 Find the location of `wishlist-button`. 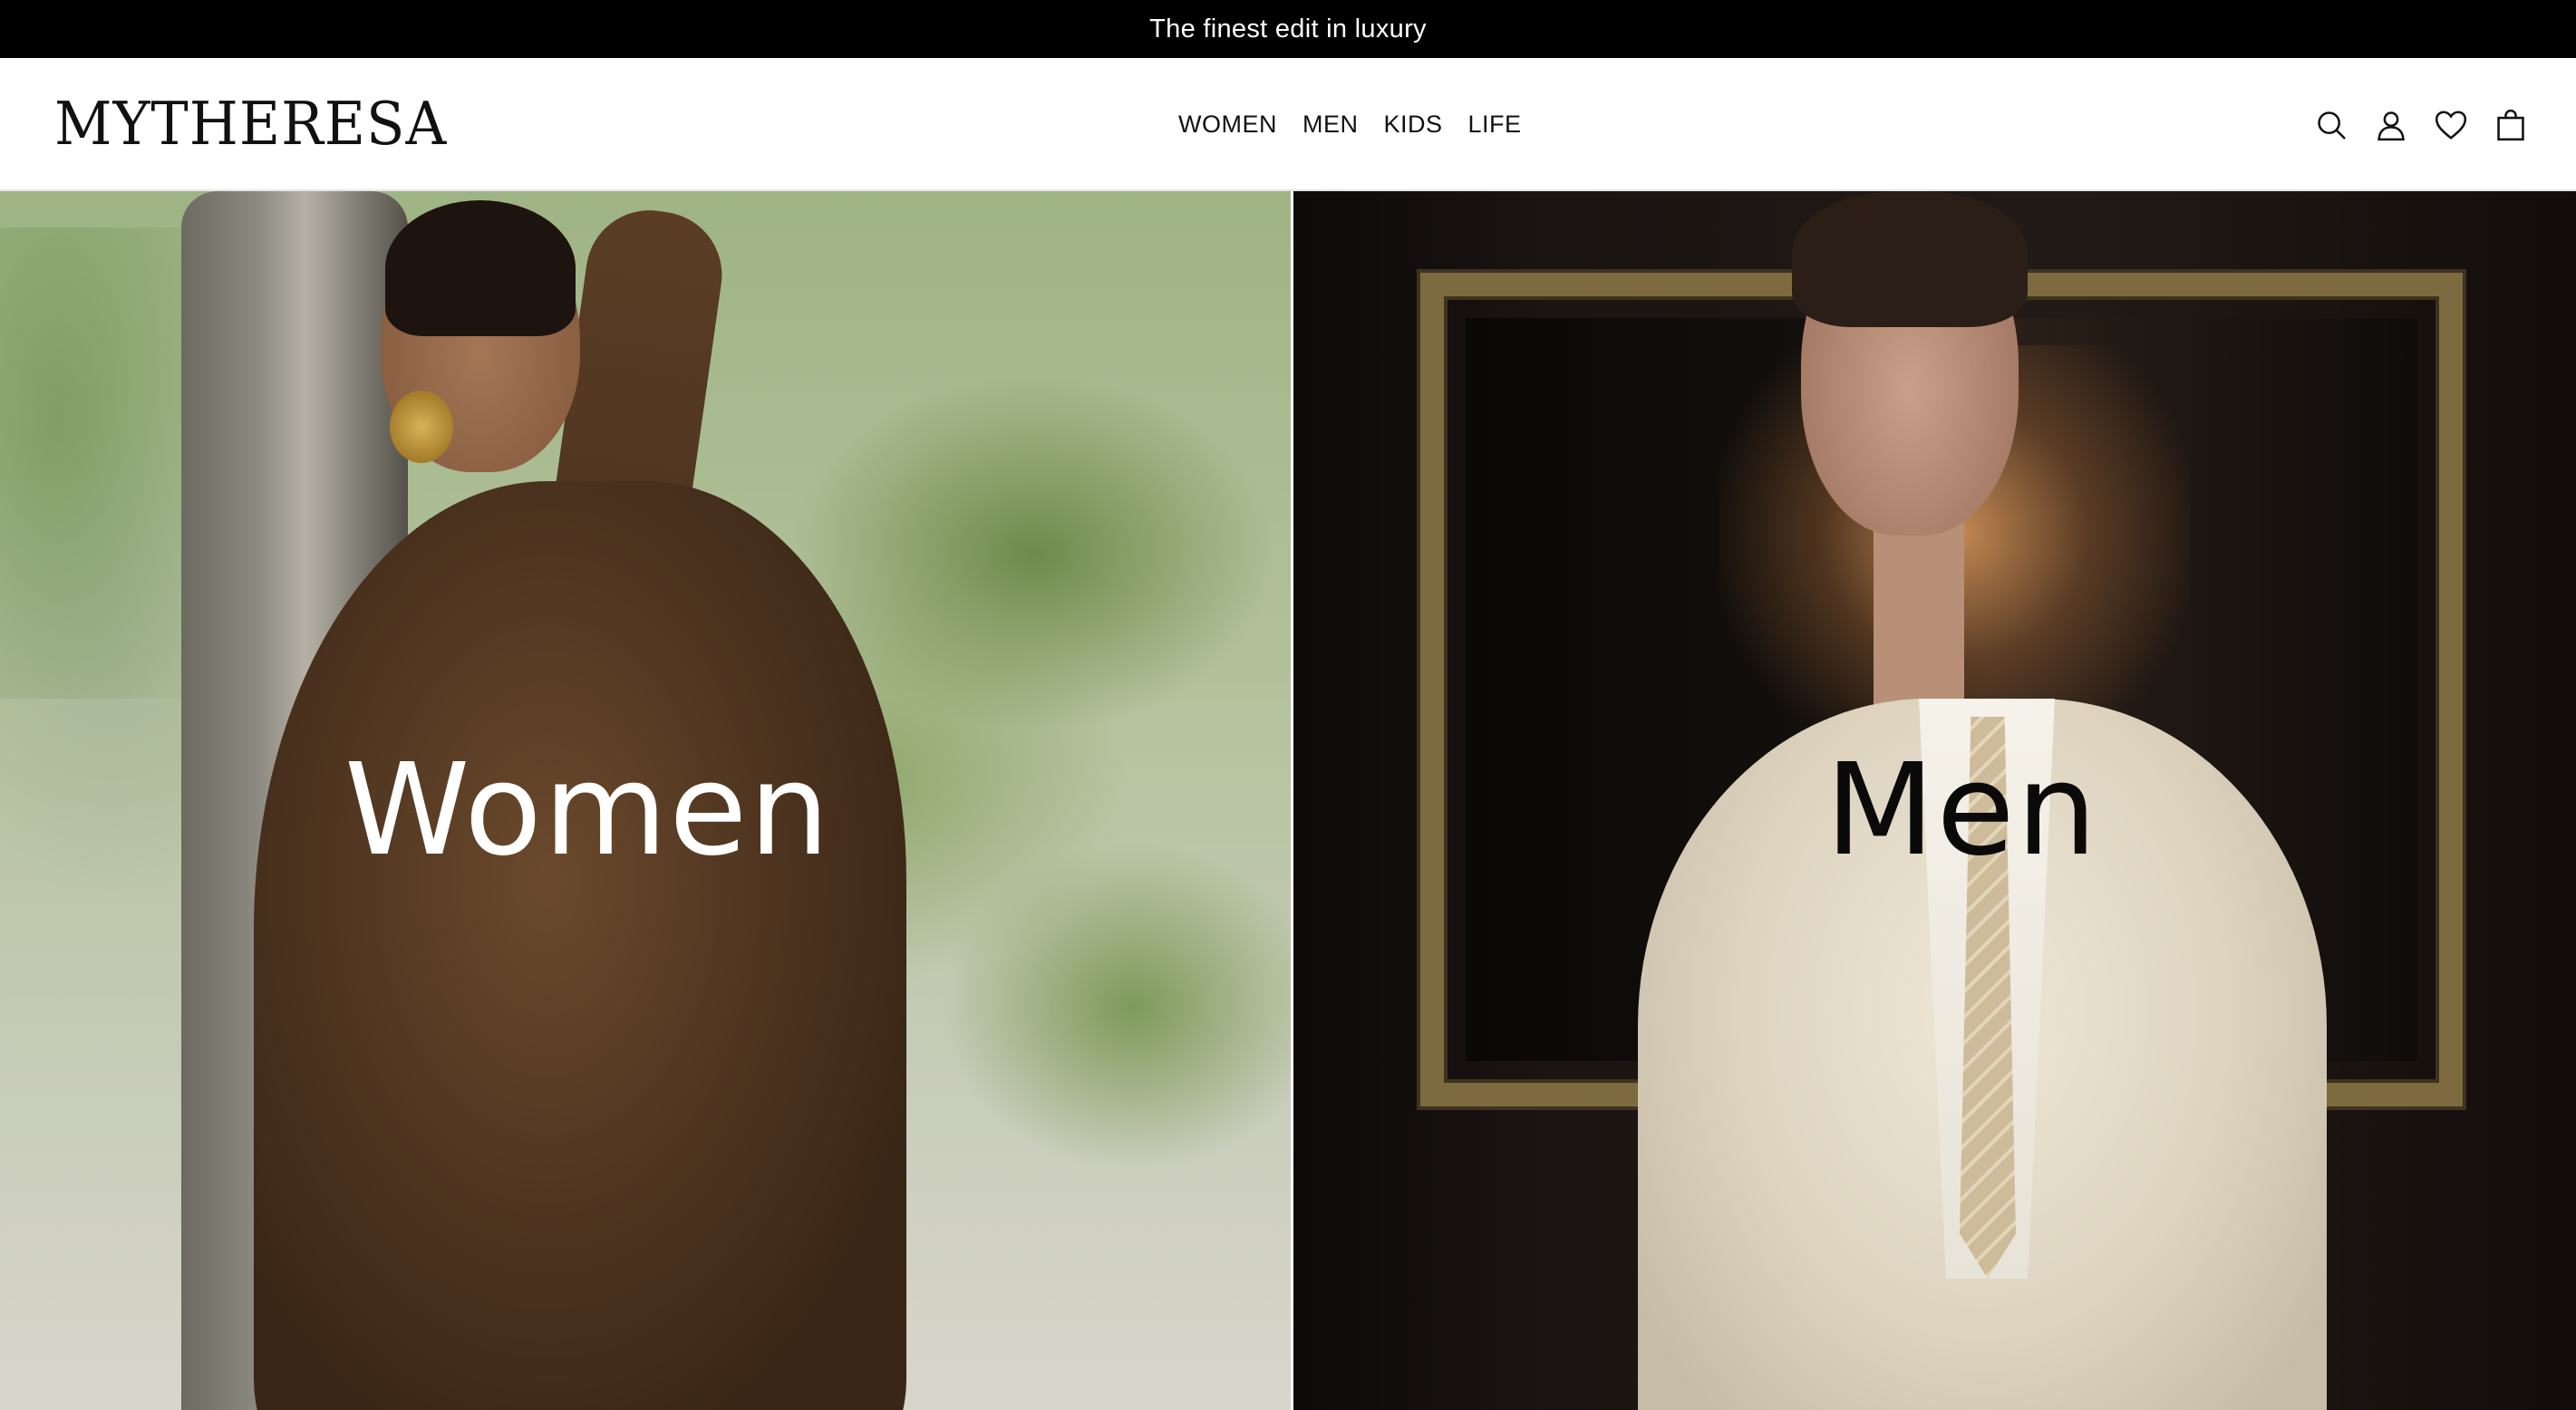

wishlist-button is located at coordinates (2451, 125).